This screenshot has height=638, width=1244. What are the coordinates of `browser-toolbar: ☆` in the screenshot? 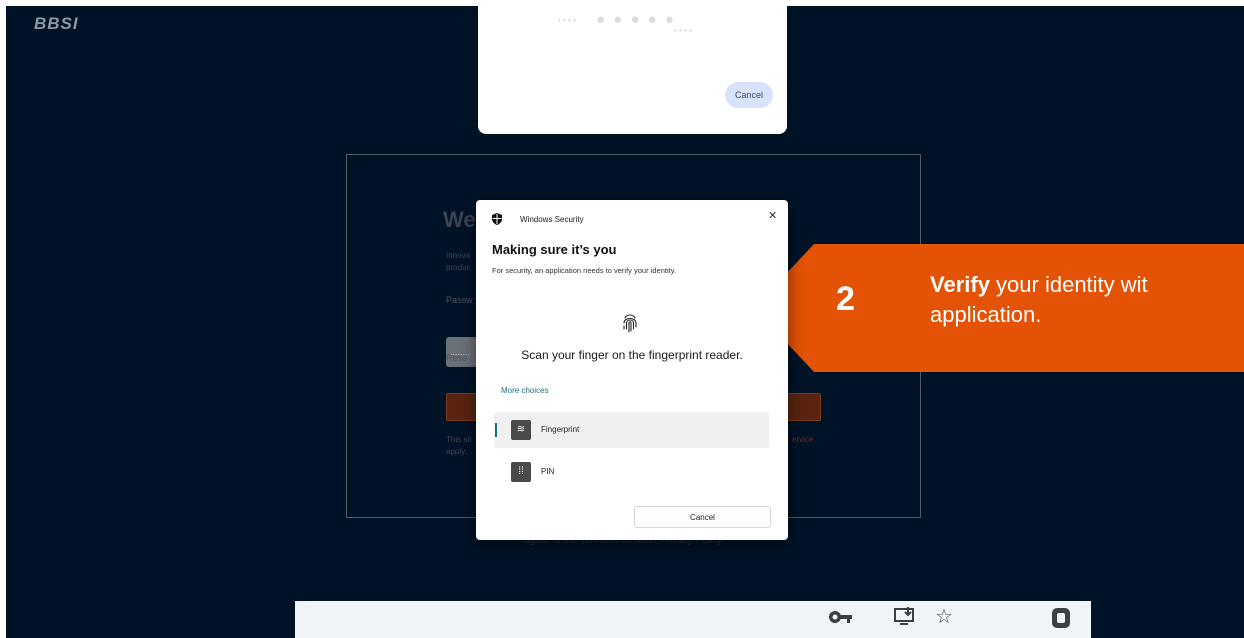 It's located at (693, 619).